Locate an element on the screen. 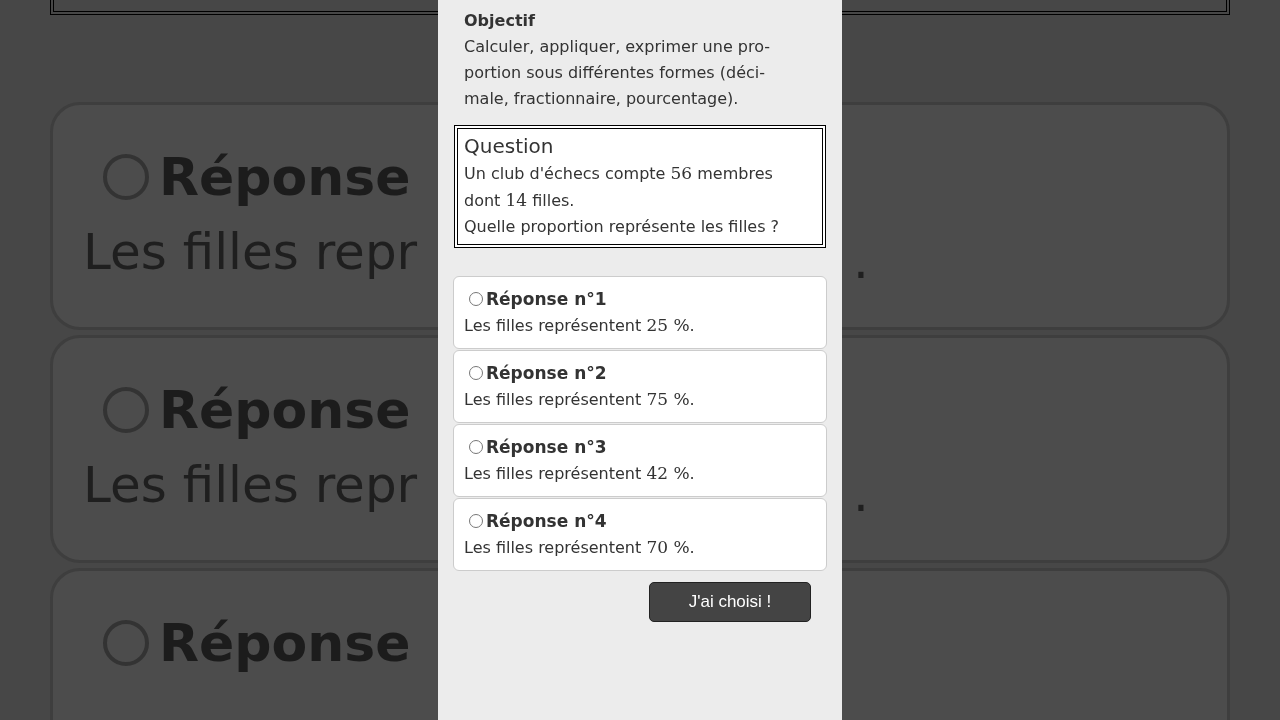 The image size is (1280, 720). answer-text: Les filles représentent 70 %. is located at coordinates (579, 547).